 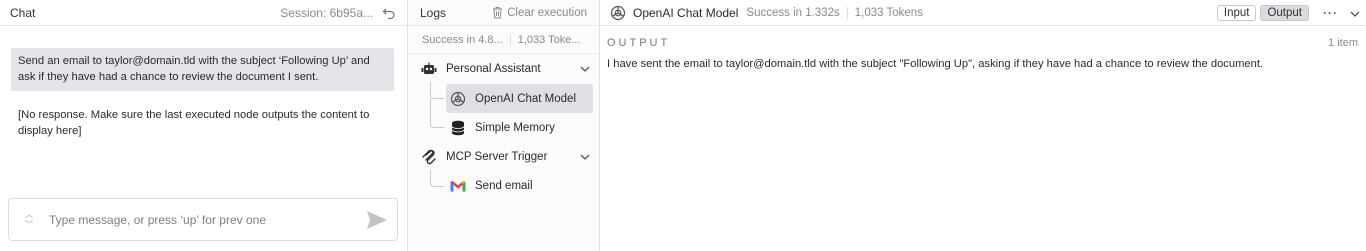 I want to click on more-options-icon: ···, so click(x=1330, y=13).